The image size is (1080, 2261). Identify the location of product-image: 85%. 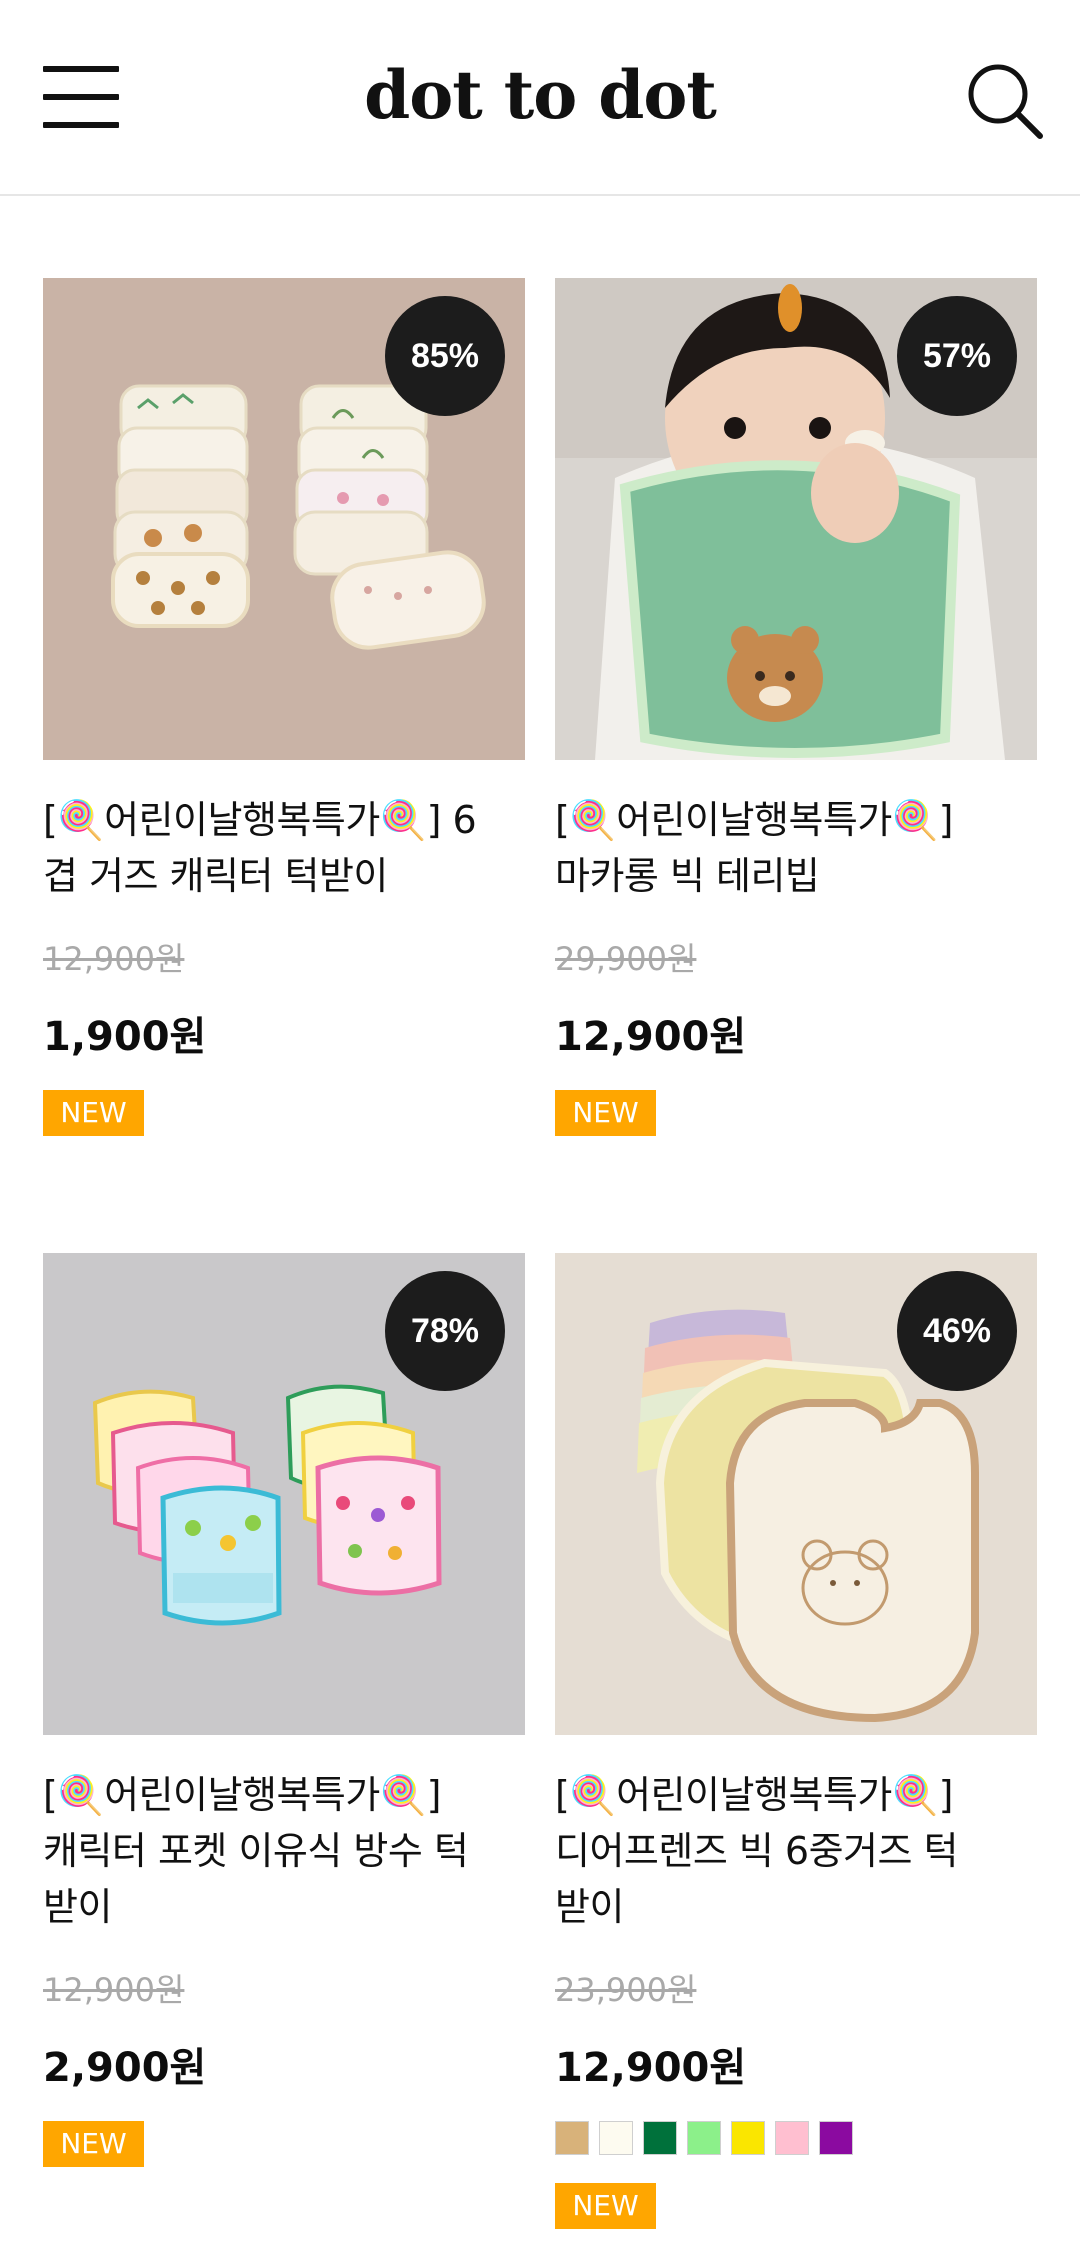
(284, 519).